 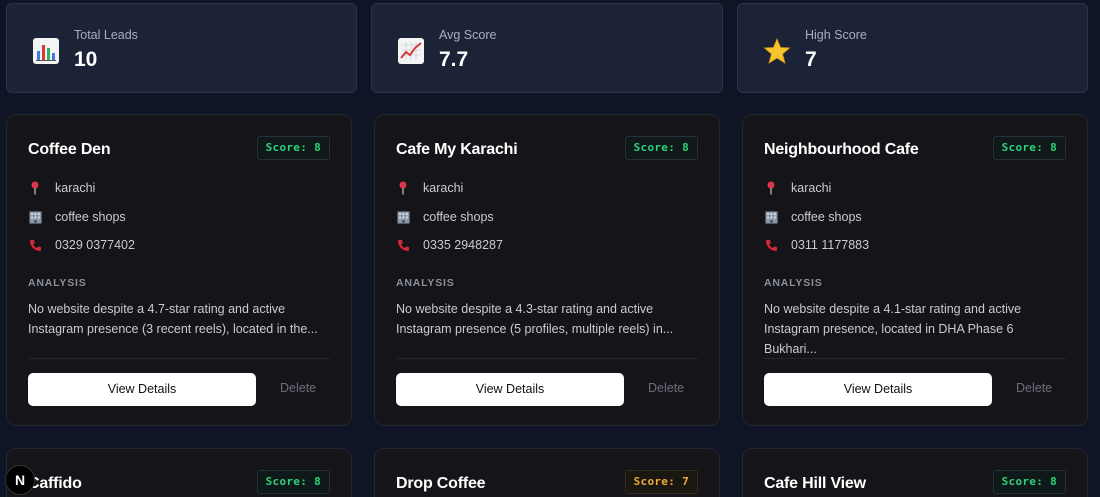 I want to click on bar-chart-icon, so click(x=46, y=51).